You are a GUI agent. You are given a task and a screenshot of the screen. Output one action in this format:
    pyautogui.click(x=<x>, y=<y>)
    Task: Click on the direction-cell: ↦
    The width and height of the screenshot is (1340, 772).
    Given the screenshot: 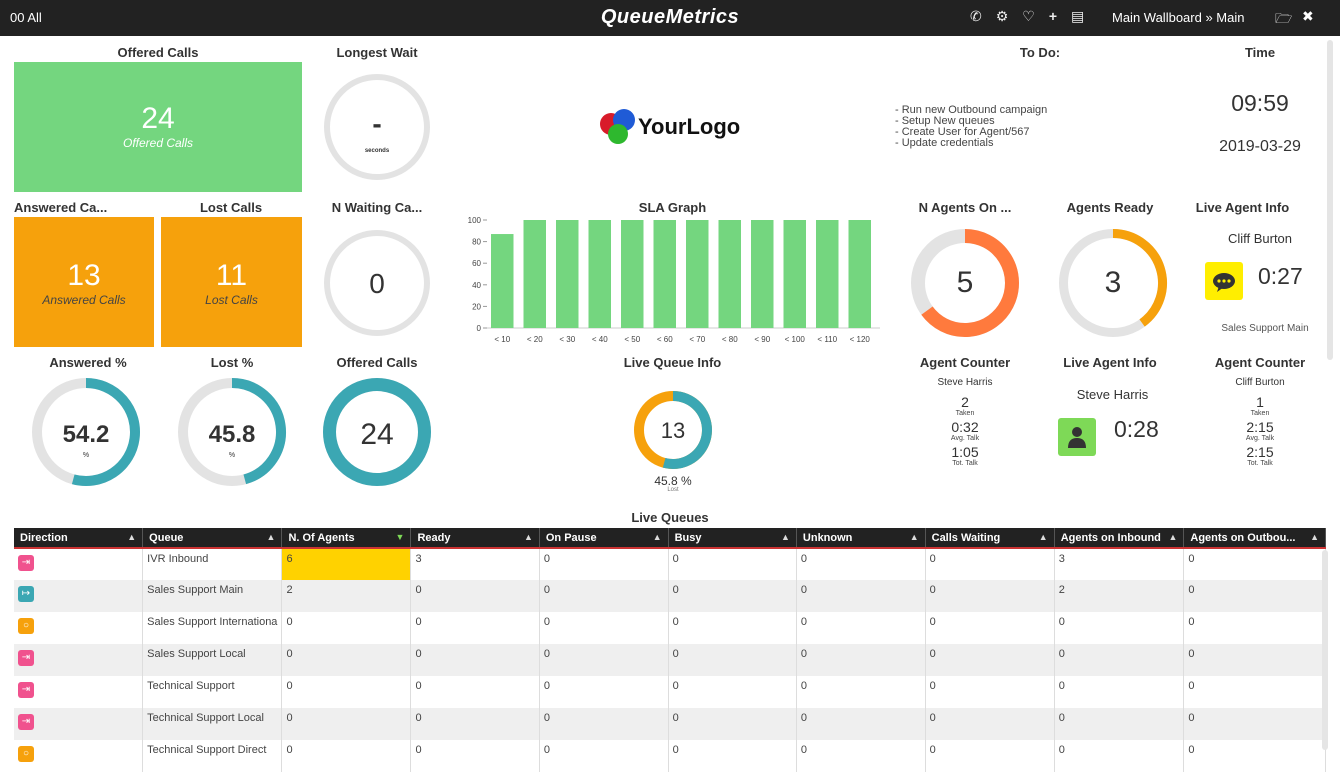 What is the action you would take?
    pyautogui.click(x=79, y=596)
    